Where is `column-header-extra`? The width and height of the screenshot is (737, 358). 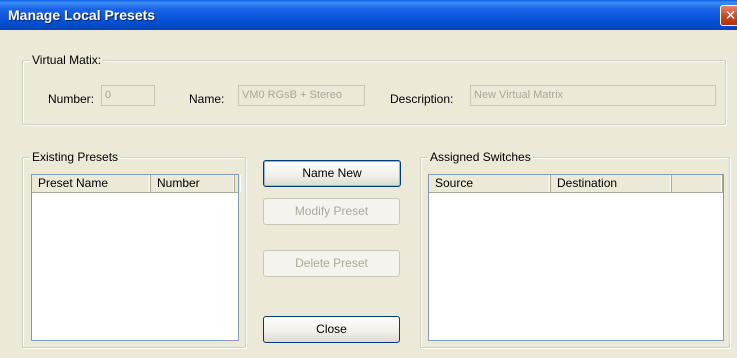 column-header-extra is located at coordinates (697, 183).